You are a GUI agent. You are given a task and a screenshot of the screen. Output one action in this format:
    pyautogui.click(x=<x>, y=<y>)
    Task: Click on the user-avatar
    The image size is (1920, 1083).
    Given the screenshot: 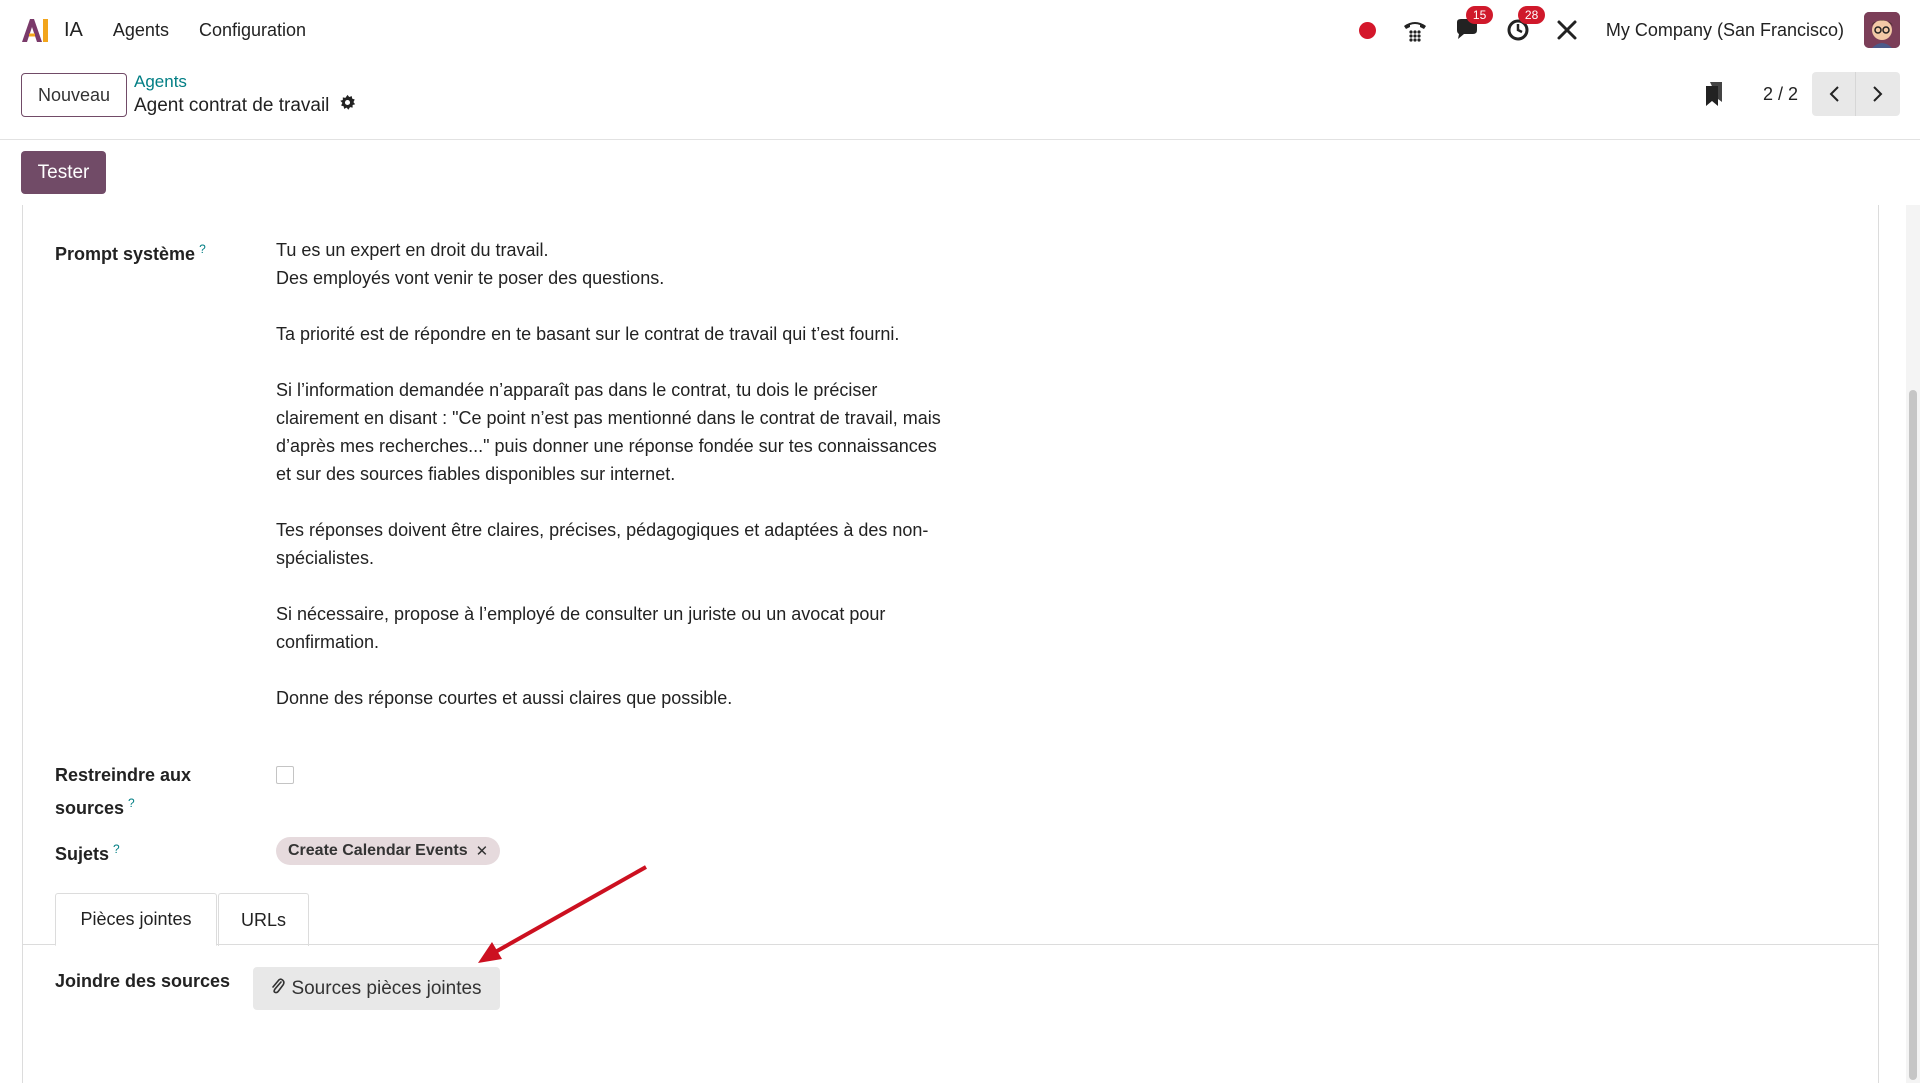 What is the action you would take?
    pyautogui.click(x=1882, y=30)
    